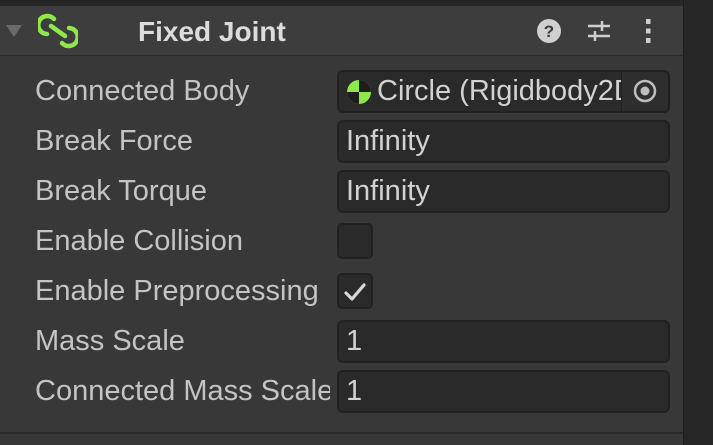 Image resolution: width=713 pixels, height=445 pixels. Describe the element at coordinates (503, 341) in the screenshot. I see `mass-scale-field: 1` at that location.